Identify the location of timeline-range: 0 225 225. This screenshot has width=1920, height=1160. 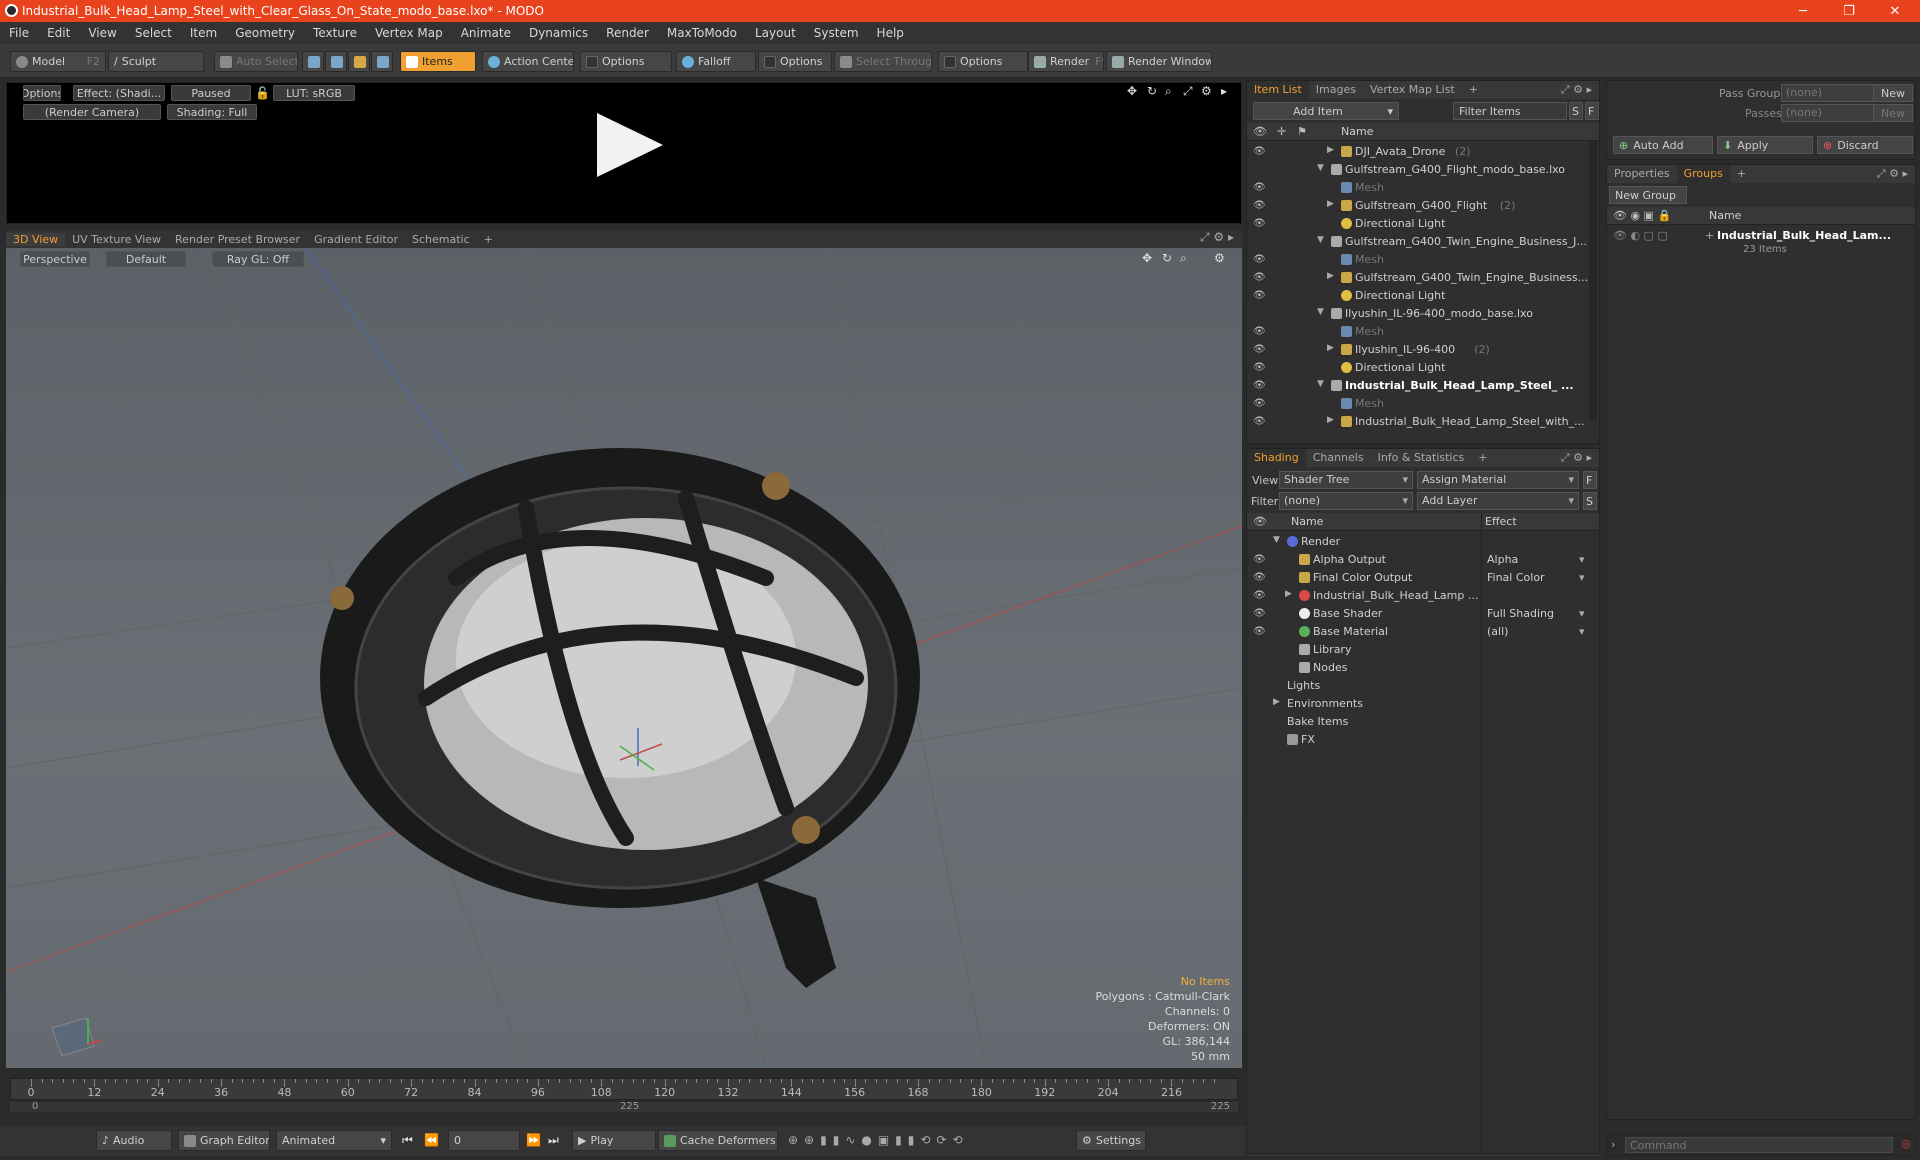
(624, 1106).